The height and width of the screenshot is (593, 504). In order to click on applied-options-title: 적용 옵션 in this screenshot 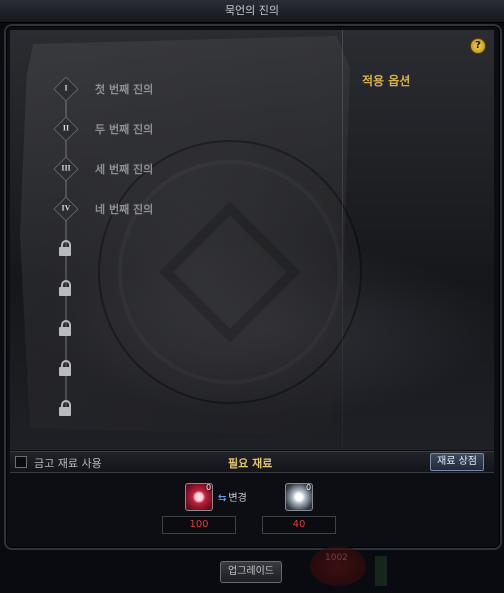, I will do `click(386, 81)`.